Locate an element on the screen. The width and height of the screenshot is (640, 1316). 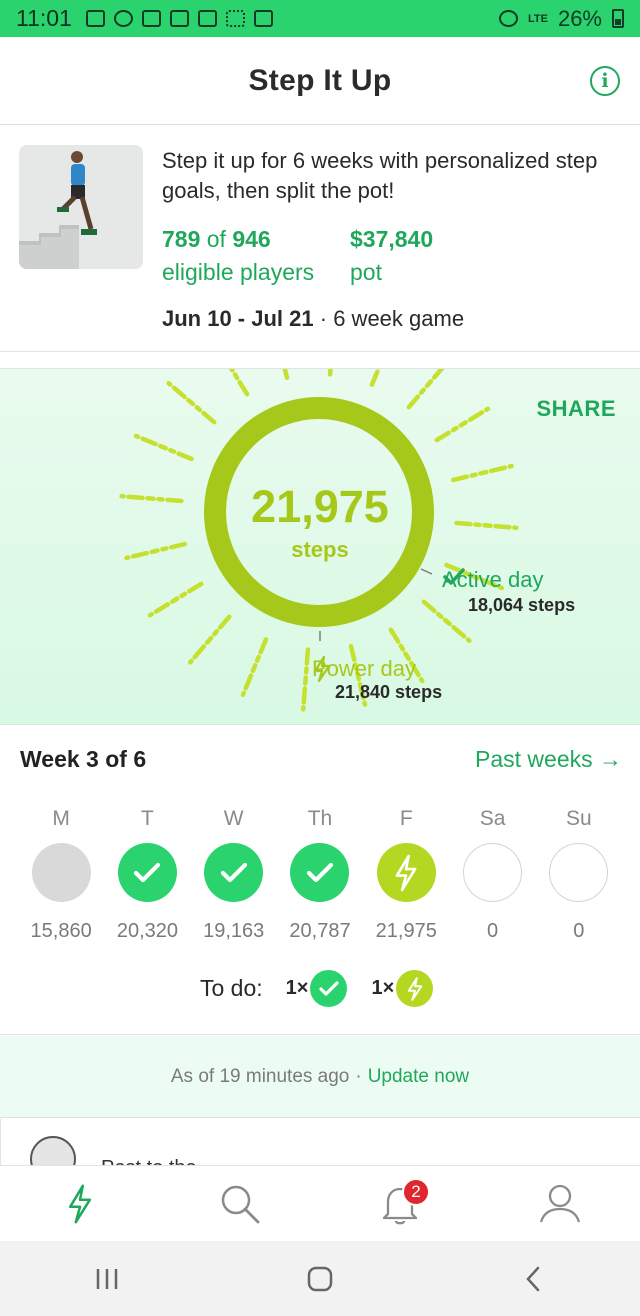
status-right: LTE 26% is located at coordinates (561, 18).